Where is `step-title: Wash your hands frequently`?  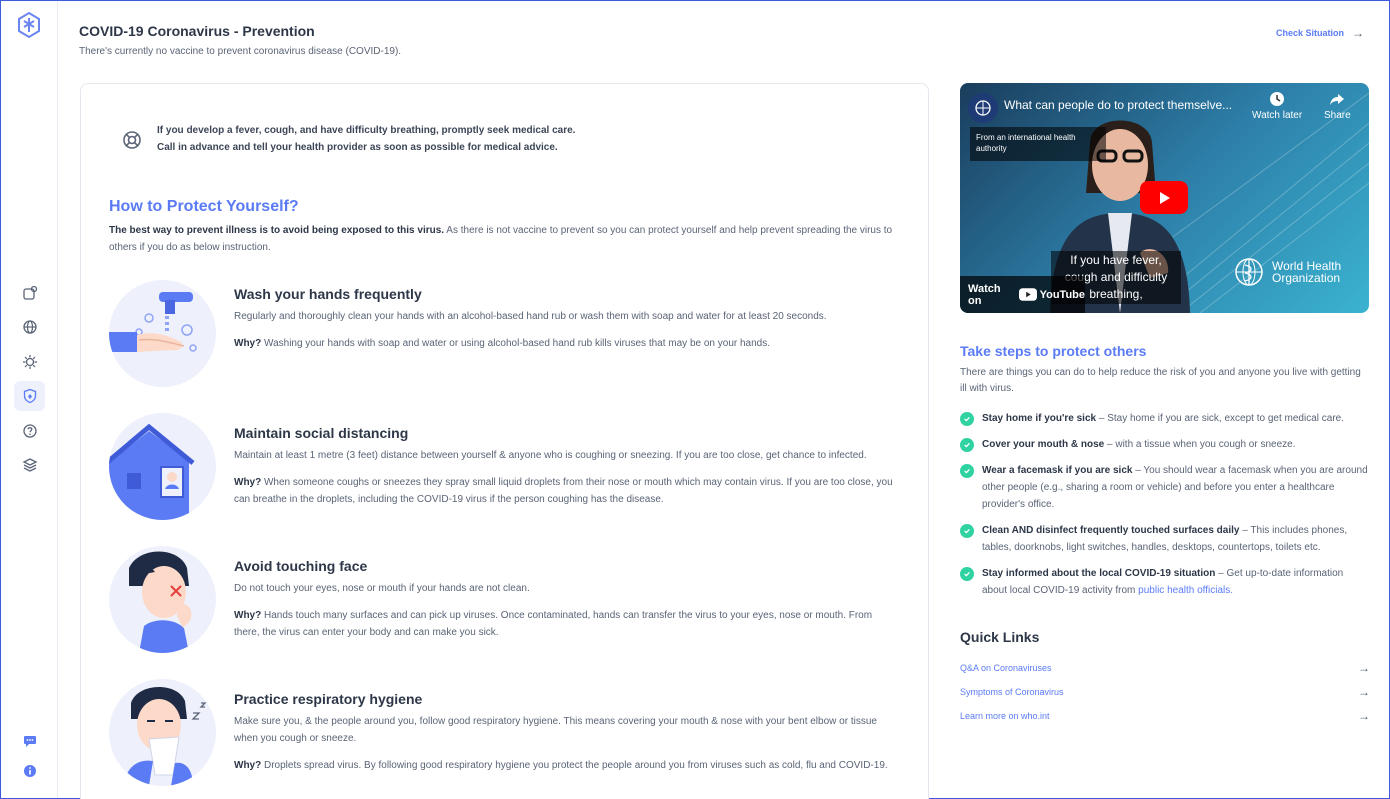
step-title: Wash your hands frequently is located at coordinates (328, 294).